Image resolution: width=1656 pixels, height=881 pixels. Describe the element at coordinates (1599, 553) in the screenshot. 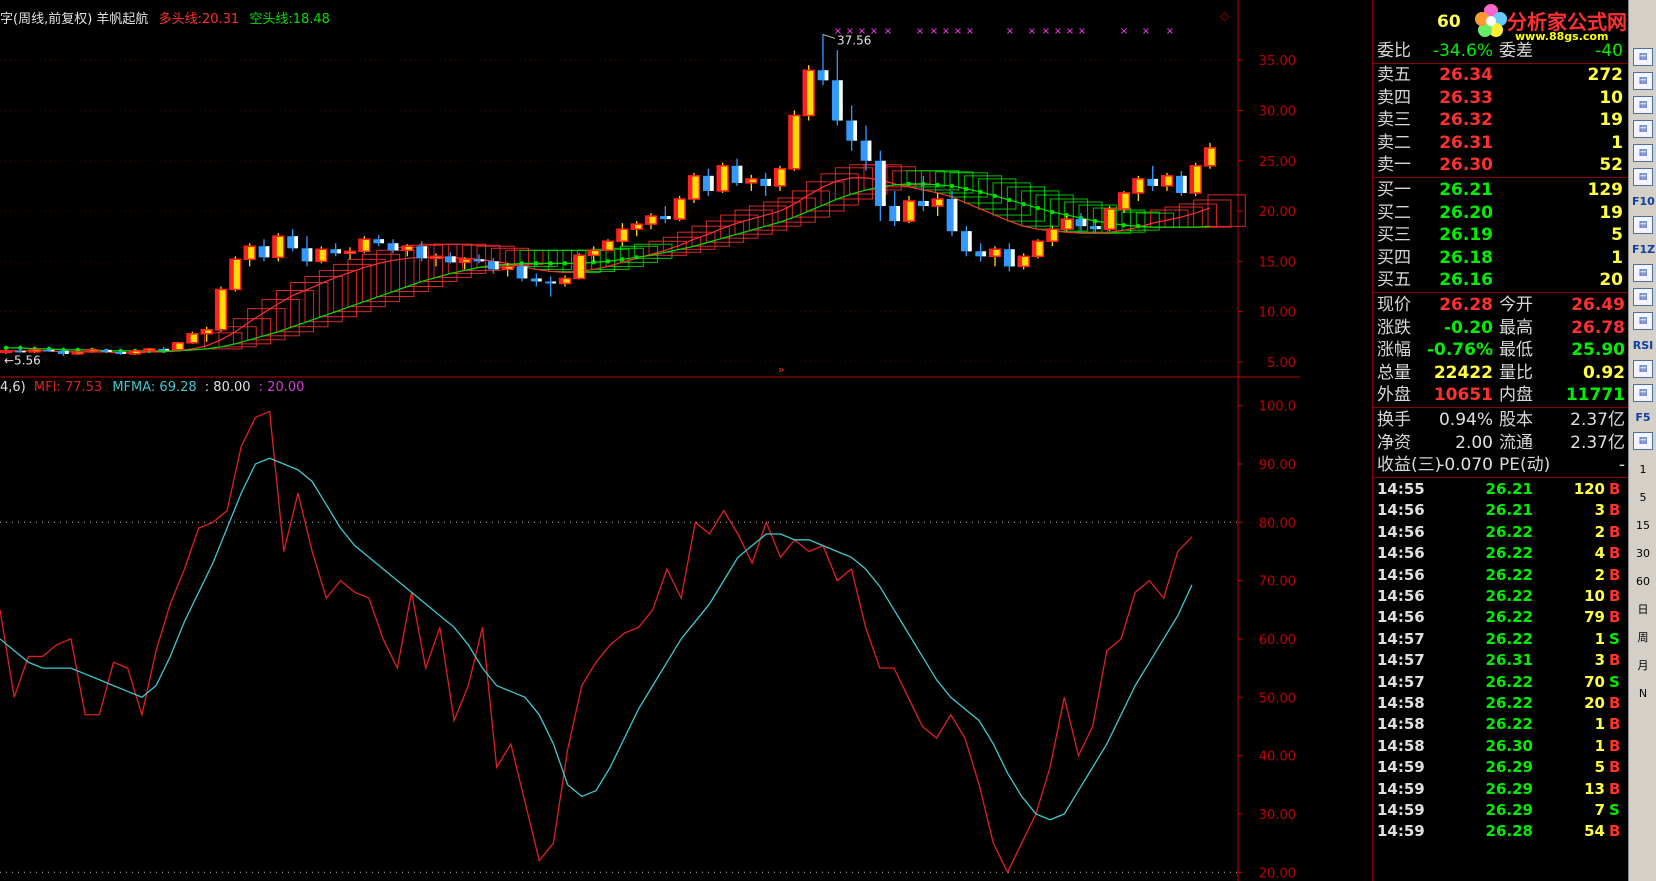

I see `tick-volume: 4` at that location.